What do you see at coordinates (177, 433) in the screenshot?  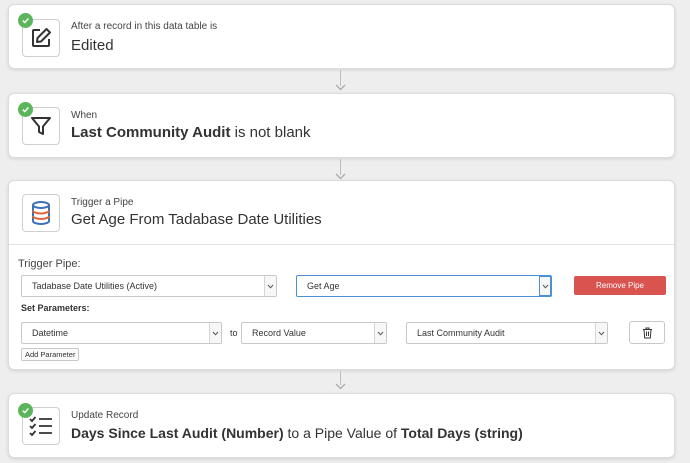 I see `update-field: Days Since Last Audit (Number)` at bounding box center [177, 433].